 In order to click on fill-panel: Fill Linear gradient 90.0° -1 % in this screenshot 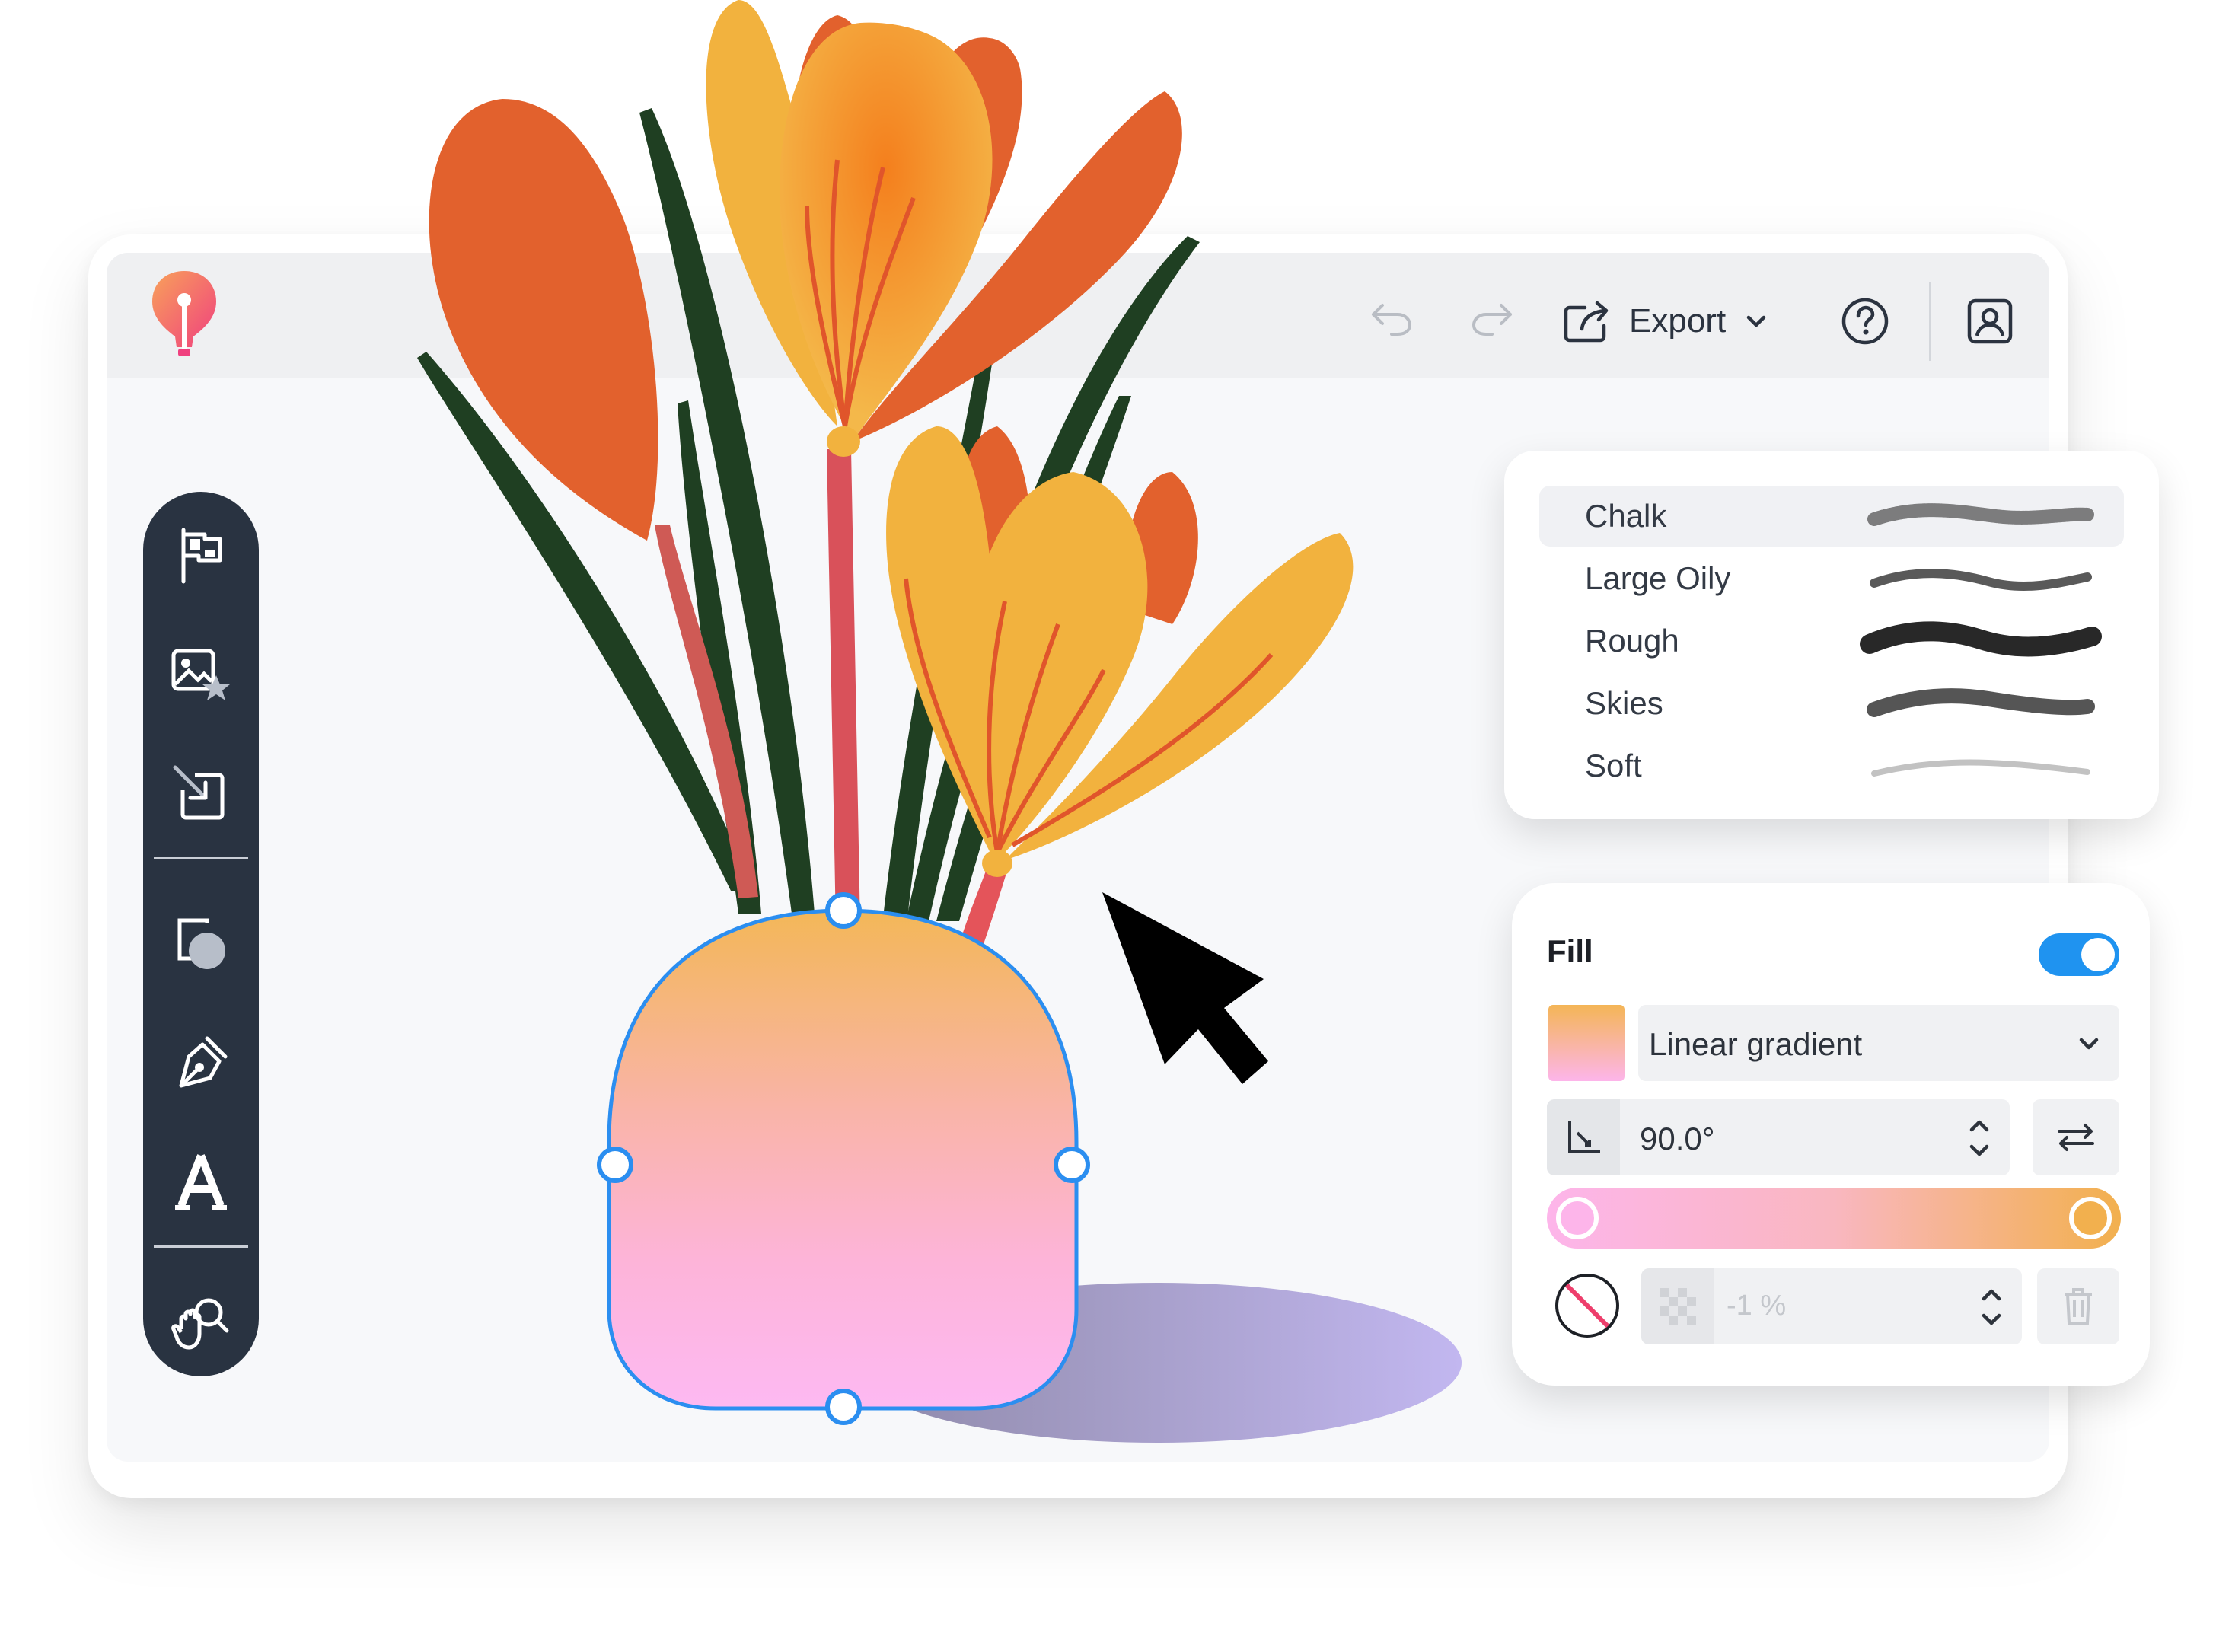, I will do `click(1831, 1134)`.